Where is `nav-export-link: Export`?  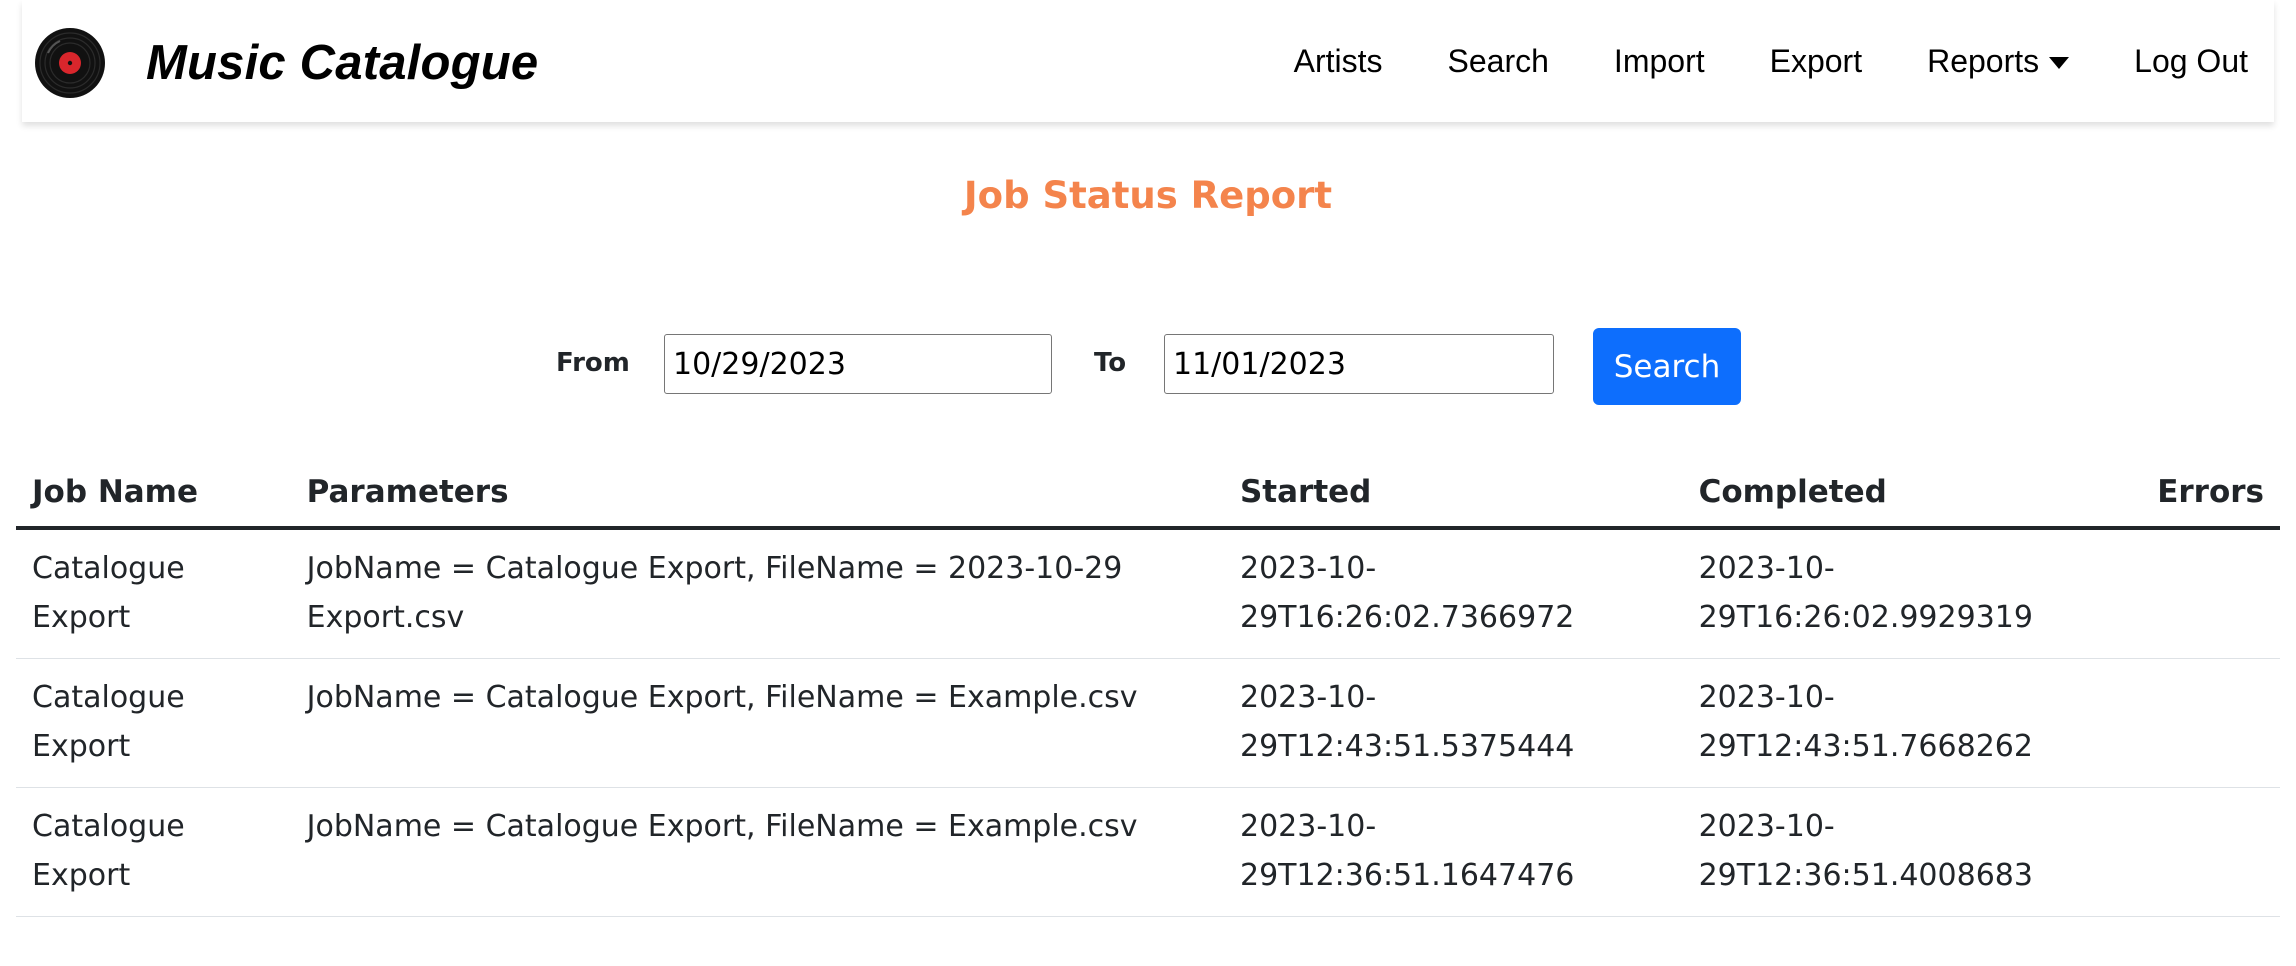
nav-export-link: Export is located at coordinates (1816, 61).